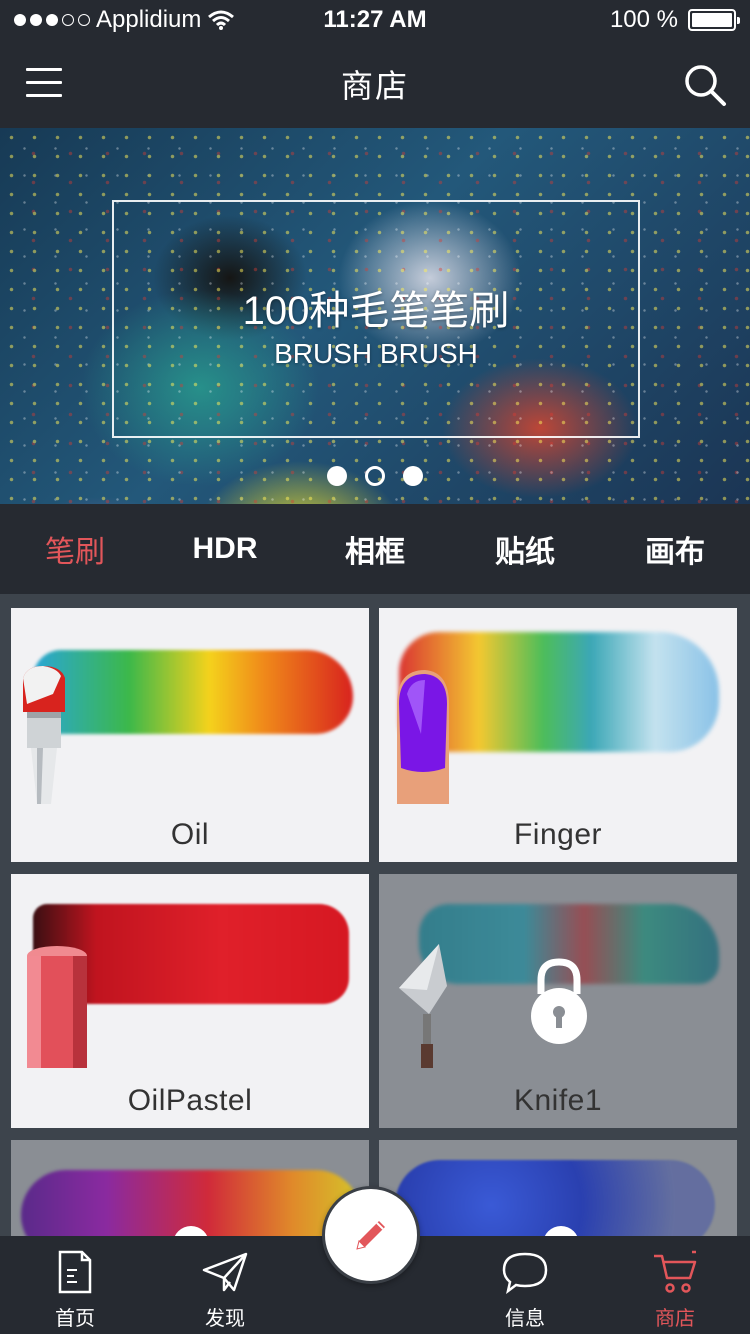  I want to click on page-title: 商店, so click(374, 86).